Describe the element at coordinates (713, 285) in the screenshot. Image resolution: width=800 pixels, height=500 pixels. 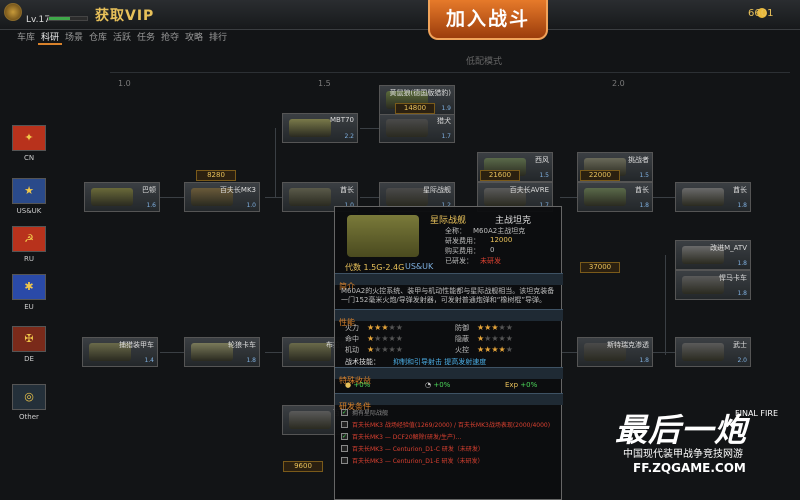
I see `tank-card: 悍马卡车 1.8` at that location.